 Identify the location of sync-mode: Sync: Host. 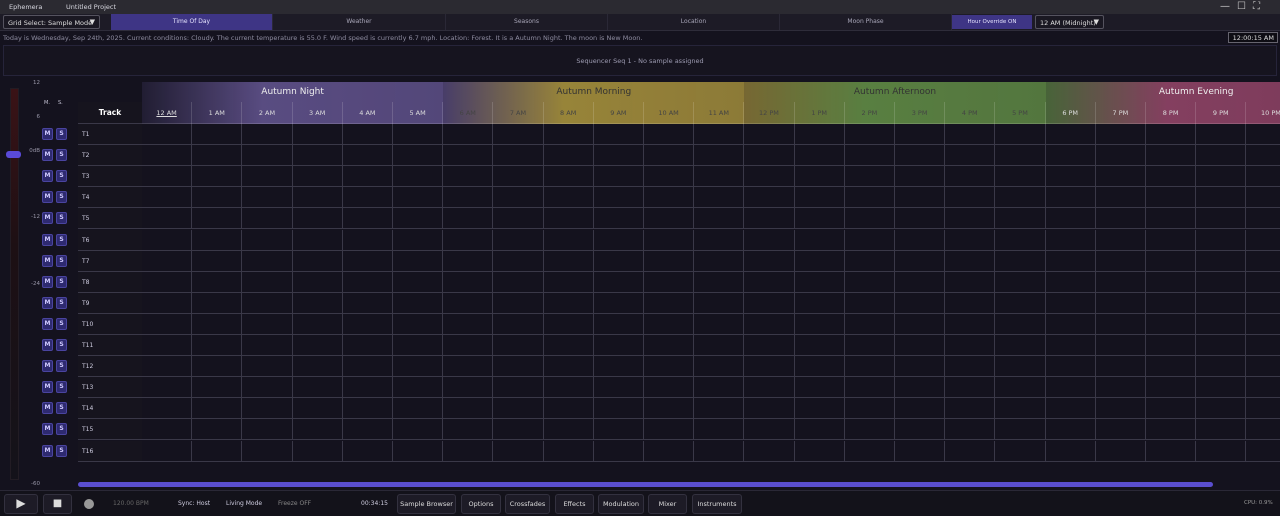
(194, 503).